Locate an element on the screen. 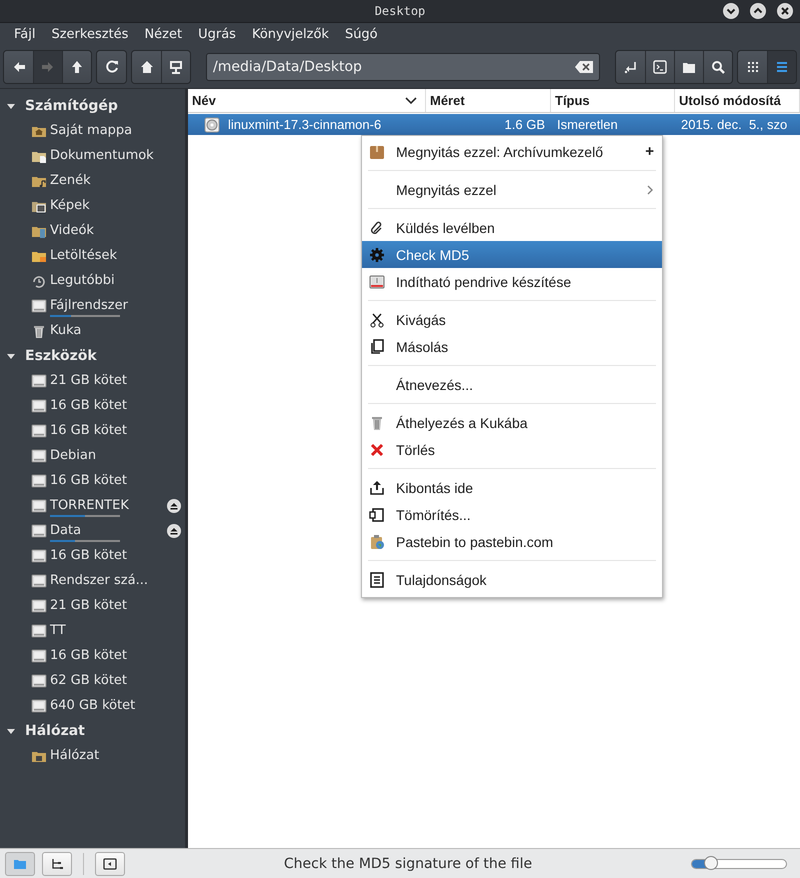  search-button is located at coordinates (717, 67).